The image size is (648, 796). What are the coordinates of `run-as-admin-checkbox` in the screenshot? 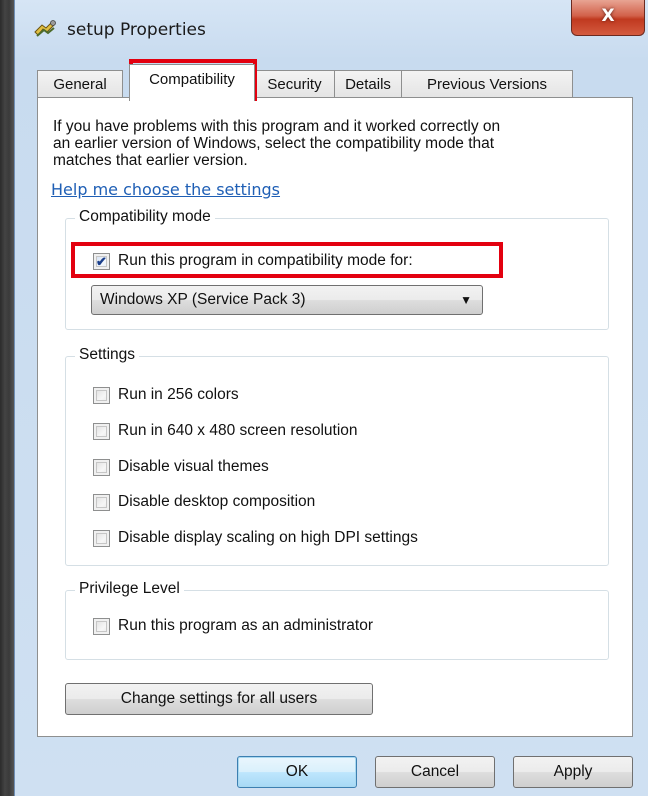 It's located at (101, 626).